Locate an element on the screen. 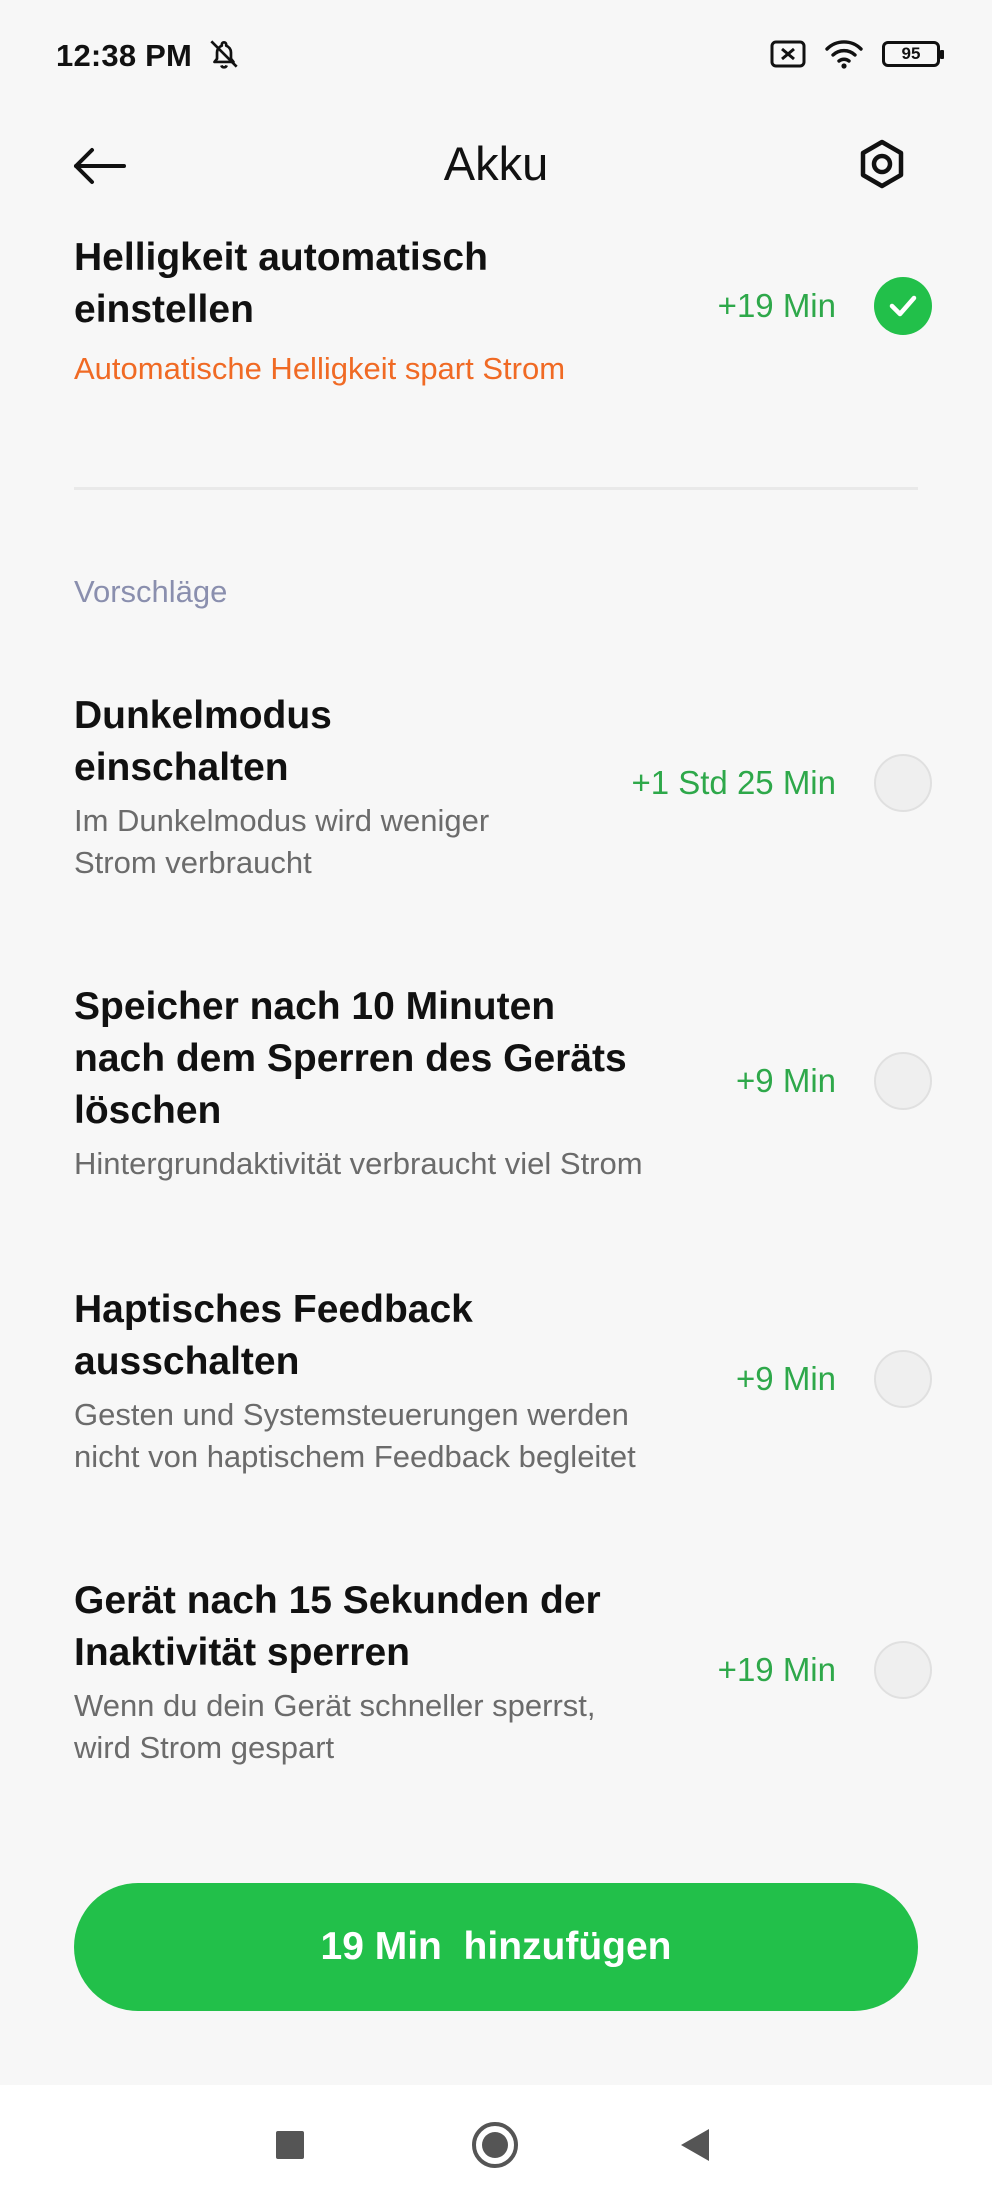 The height and width of the screenshot is (2204, 992). wifi-icon is located at coordinates (844, 54).